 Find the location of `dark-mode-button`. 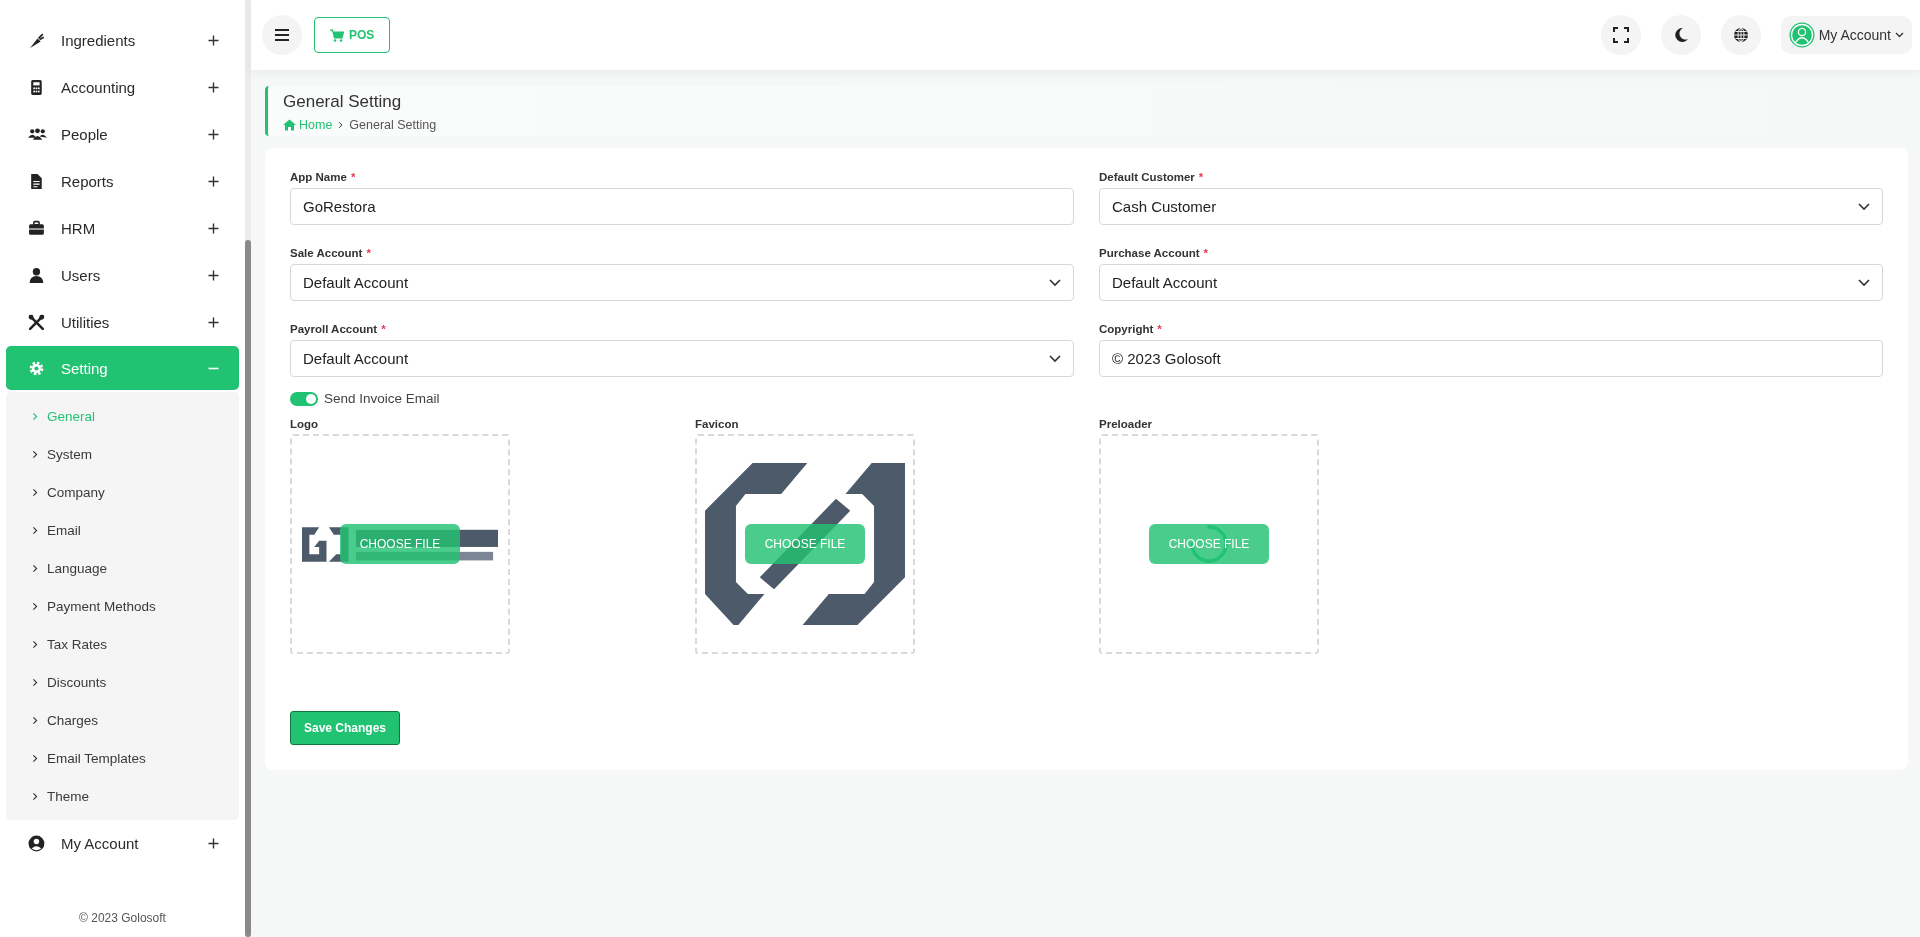

dark-mode-button is located at coordinates (1680, 35).